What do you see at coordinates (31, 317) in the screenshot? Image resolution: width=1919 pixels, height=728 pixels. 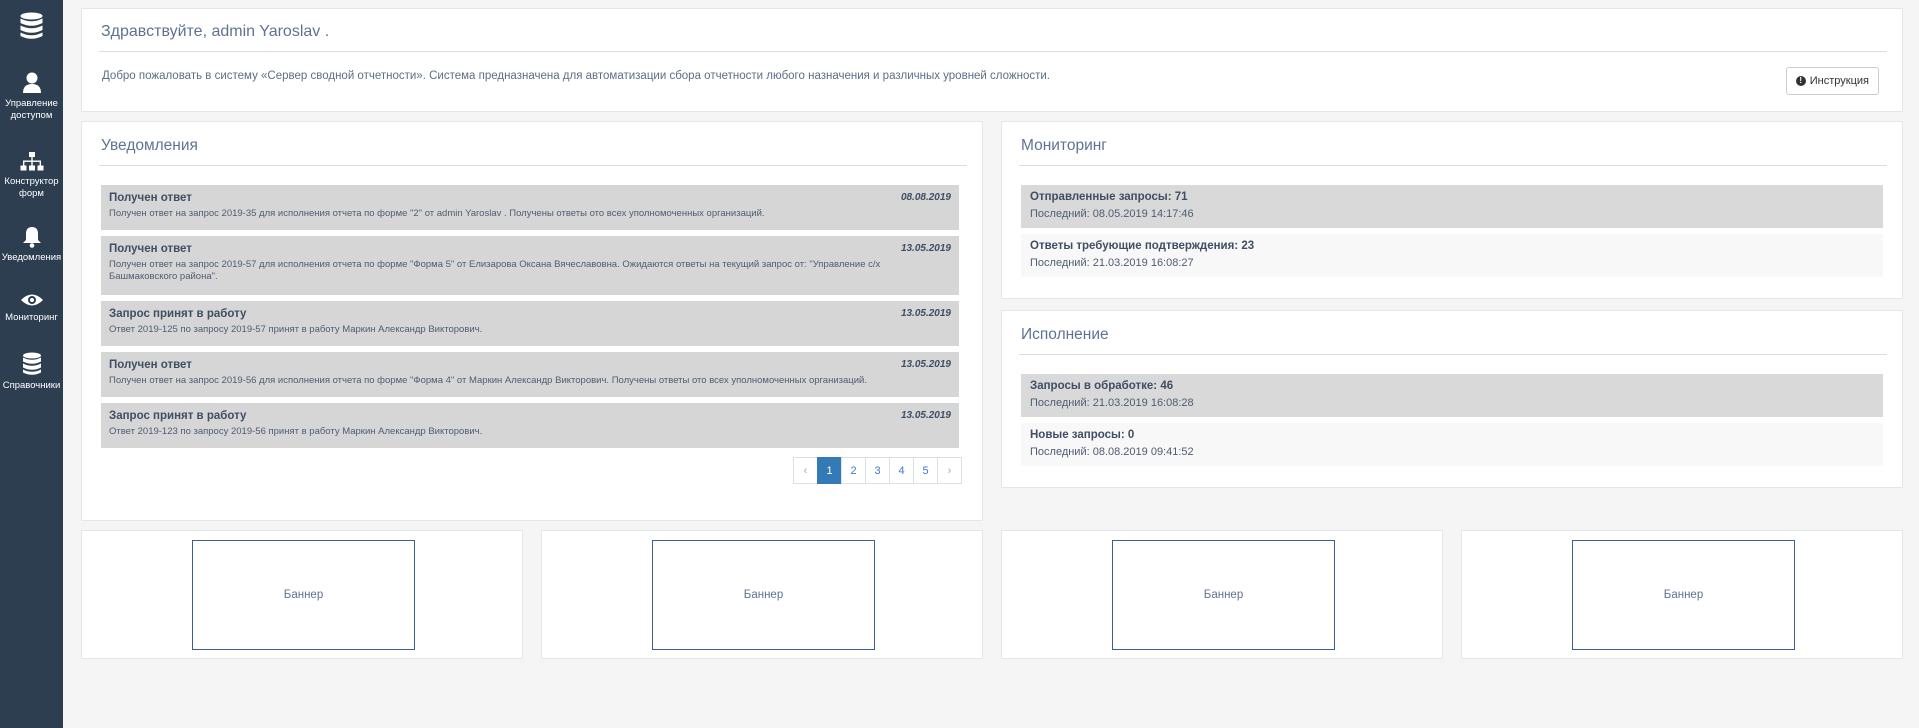 I see `sidebar-item-label: Мониторинг` at bounding box center [31, 317].